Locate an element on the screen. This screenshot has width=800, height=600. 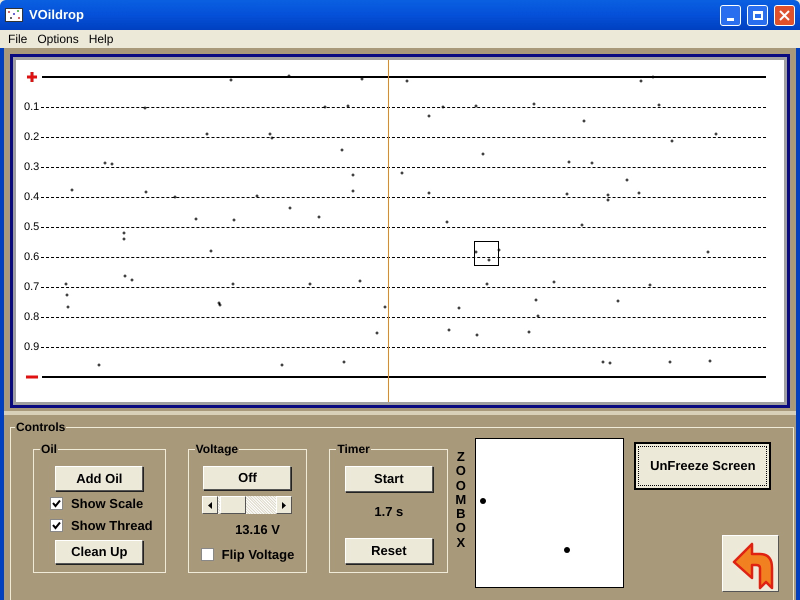
clean-up-button: Clean Up is located at coordinates (99, 552).